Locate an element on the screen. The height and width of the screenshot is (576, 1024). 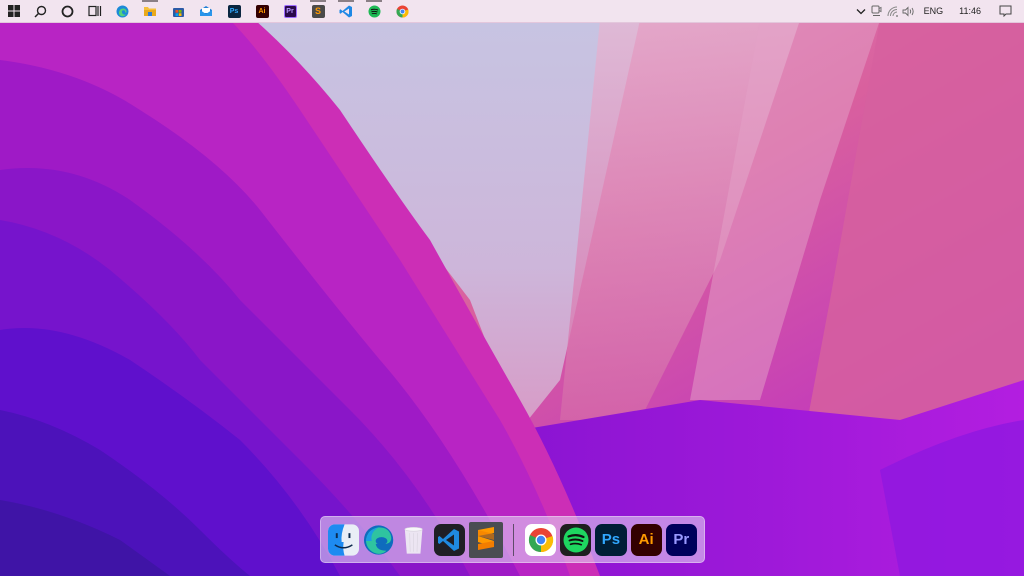
dock-item-chrome is located at coordinates (540, 539).